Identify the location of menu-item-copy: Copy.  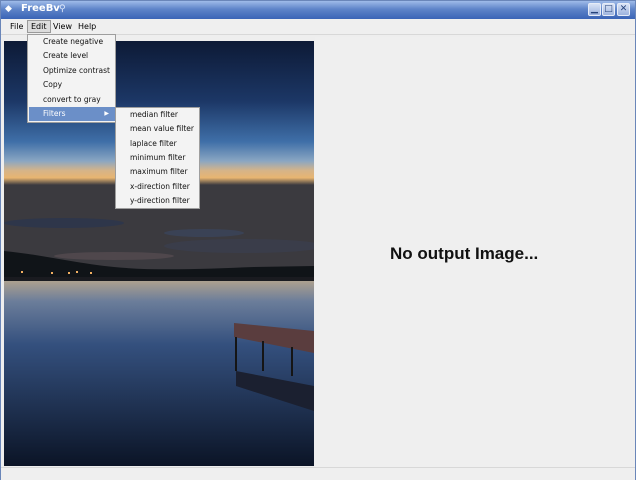
(72, 85).